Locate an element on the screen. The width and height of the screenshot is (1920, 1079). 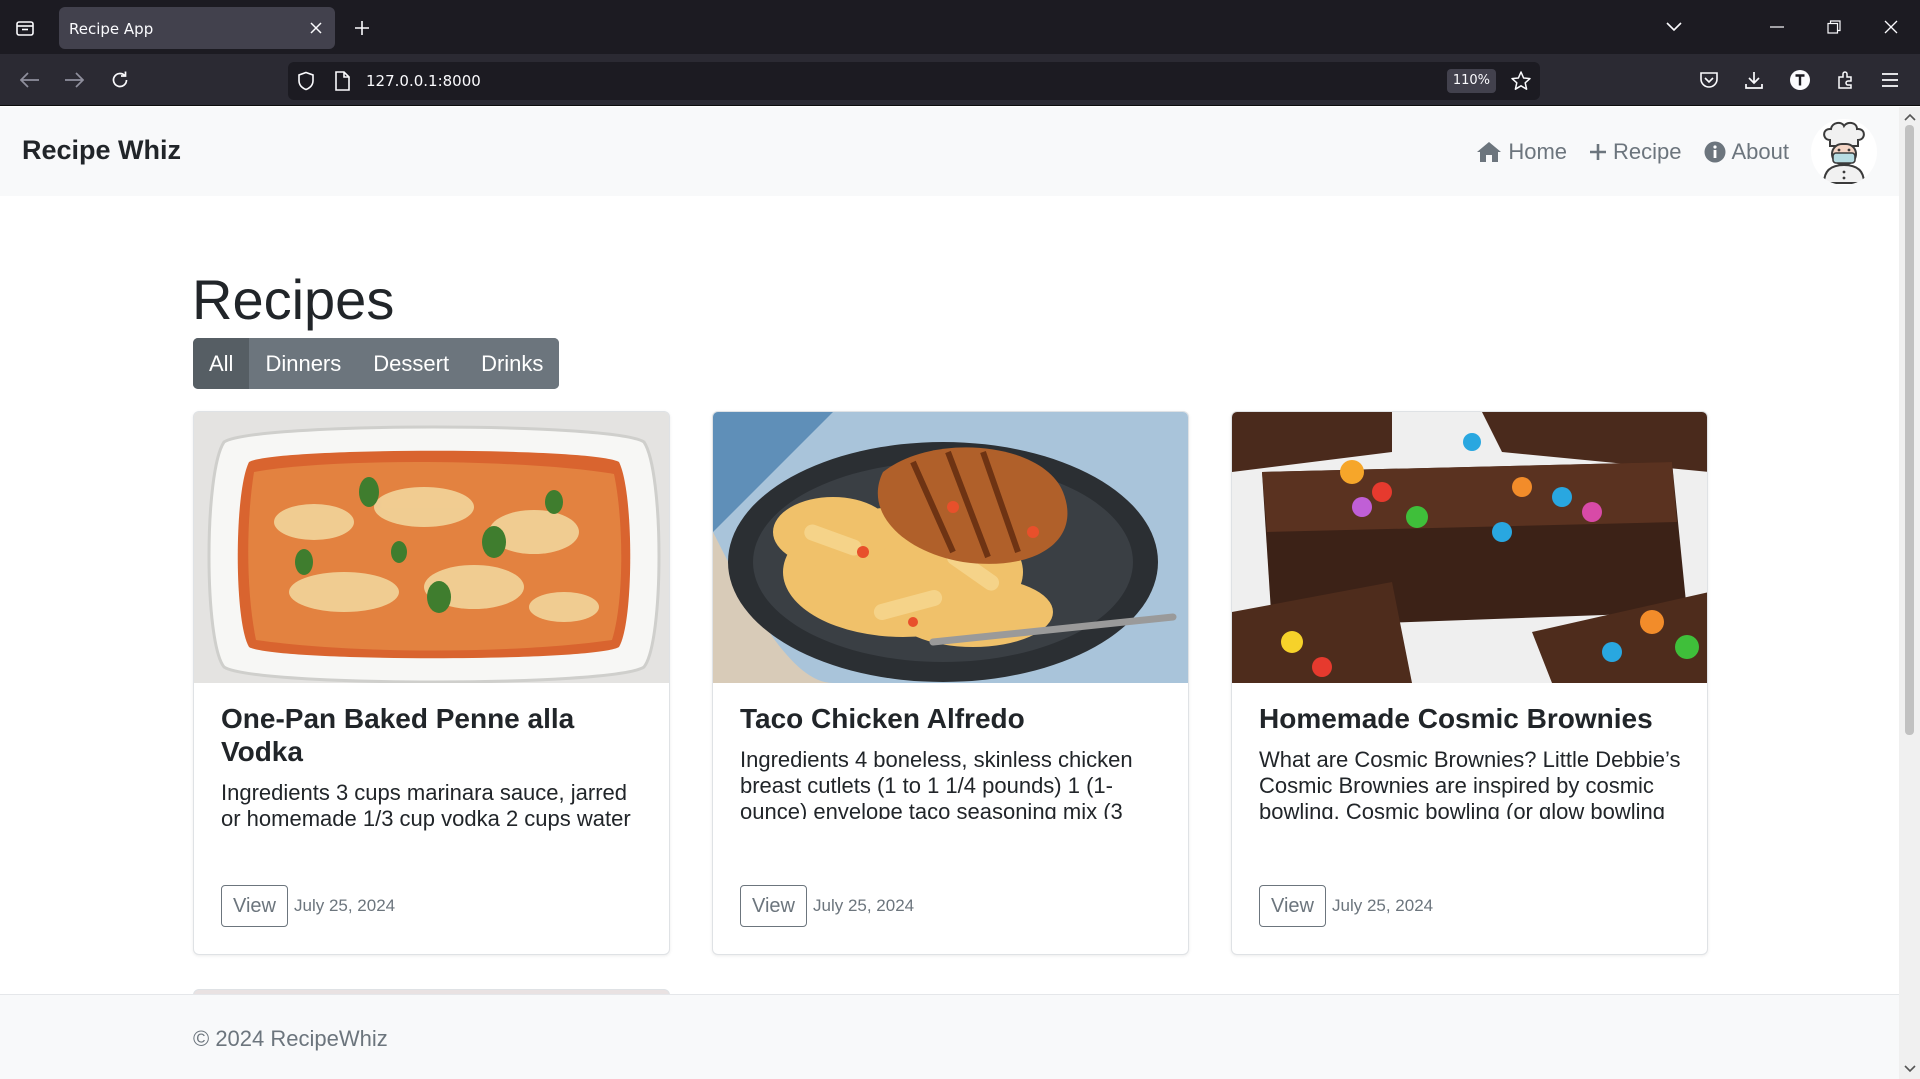
cosmic-brownies-photo is located at coordinates (1469, 547).